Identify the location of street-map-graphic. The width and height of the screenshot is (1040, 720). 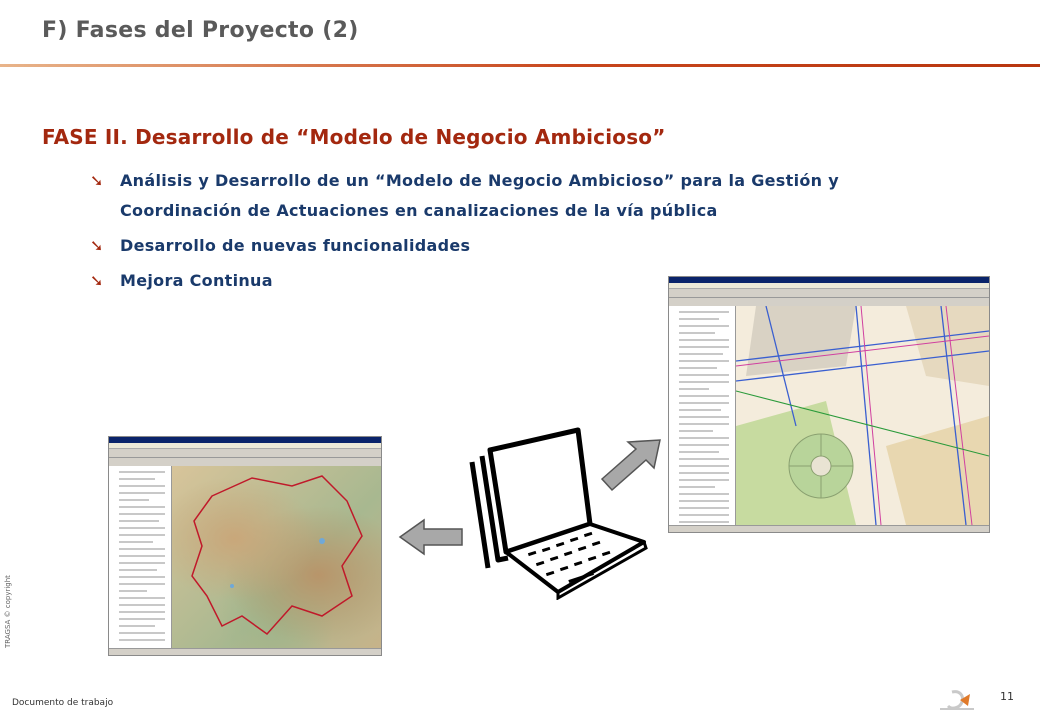
(862, 415).